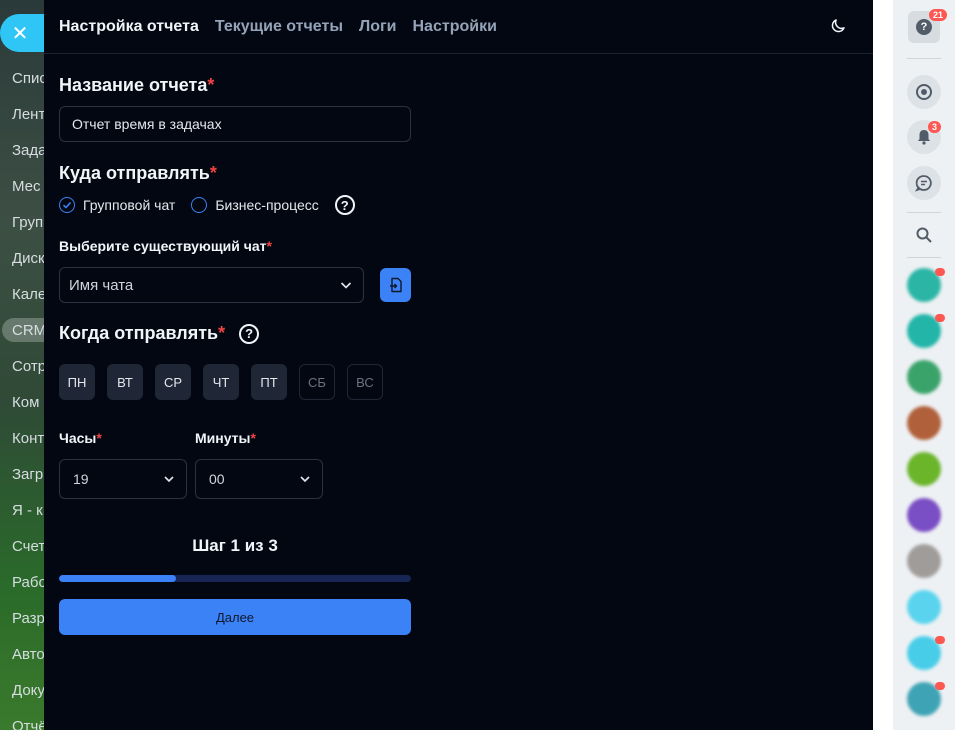 This screenshot has width=955, height=730. I want to click on next-button: Далее, so click(235, 617).